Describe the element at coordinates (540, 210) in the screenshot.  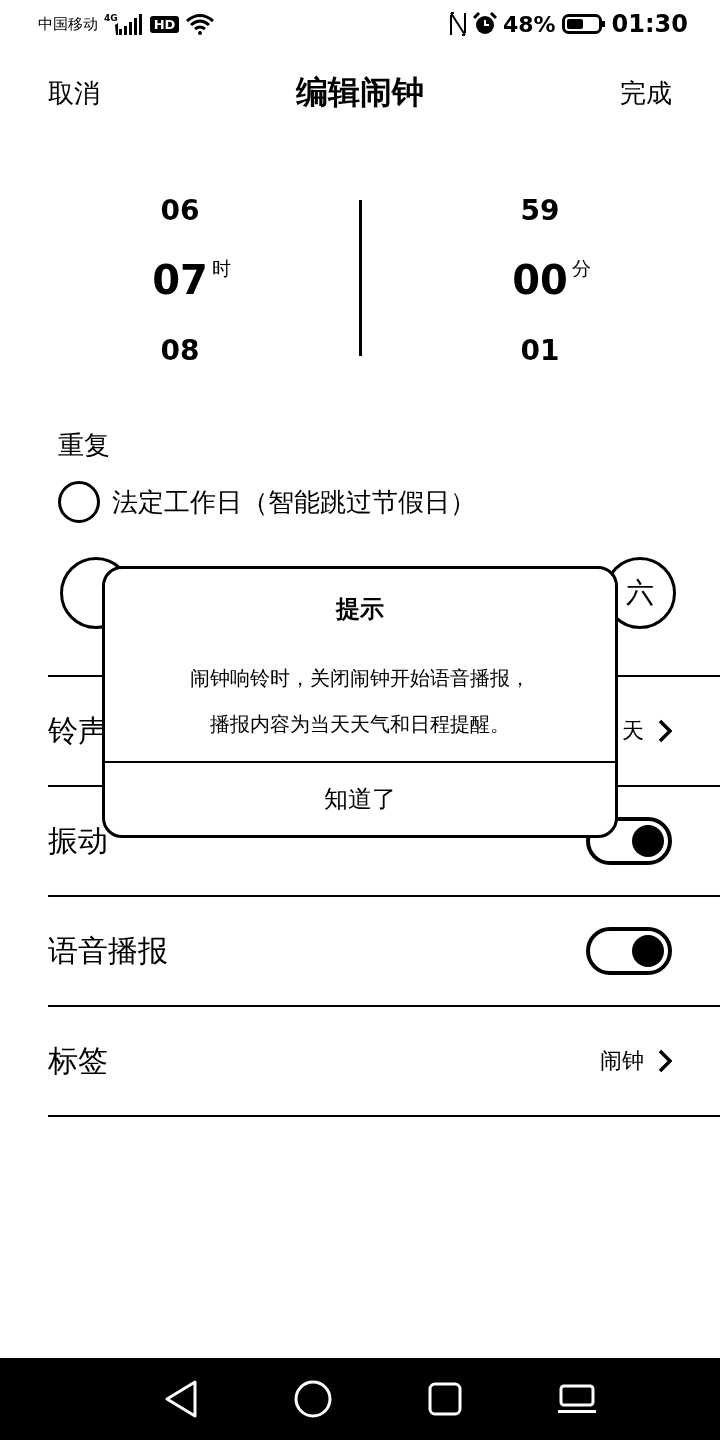
I see `picker-option: 59` at that location.